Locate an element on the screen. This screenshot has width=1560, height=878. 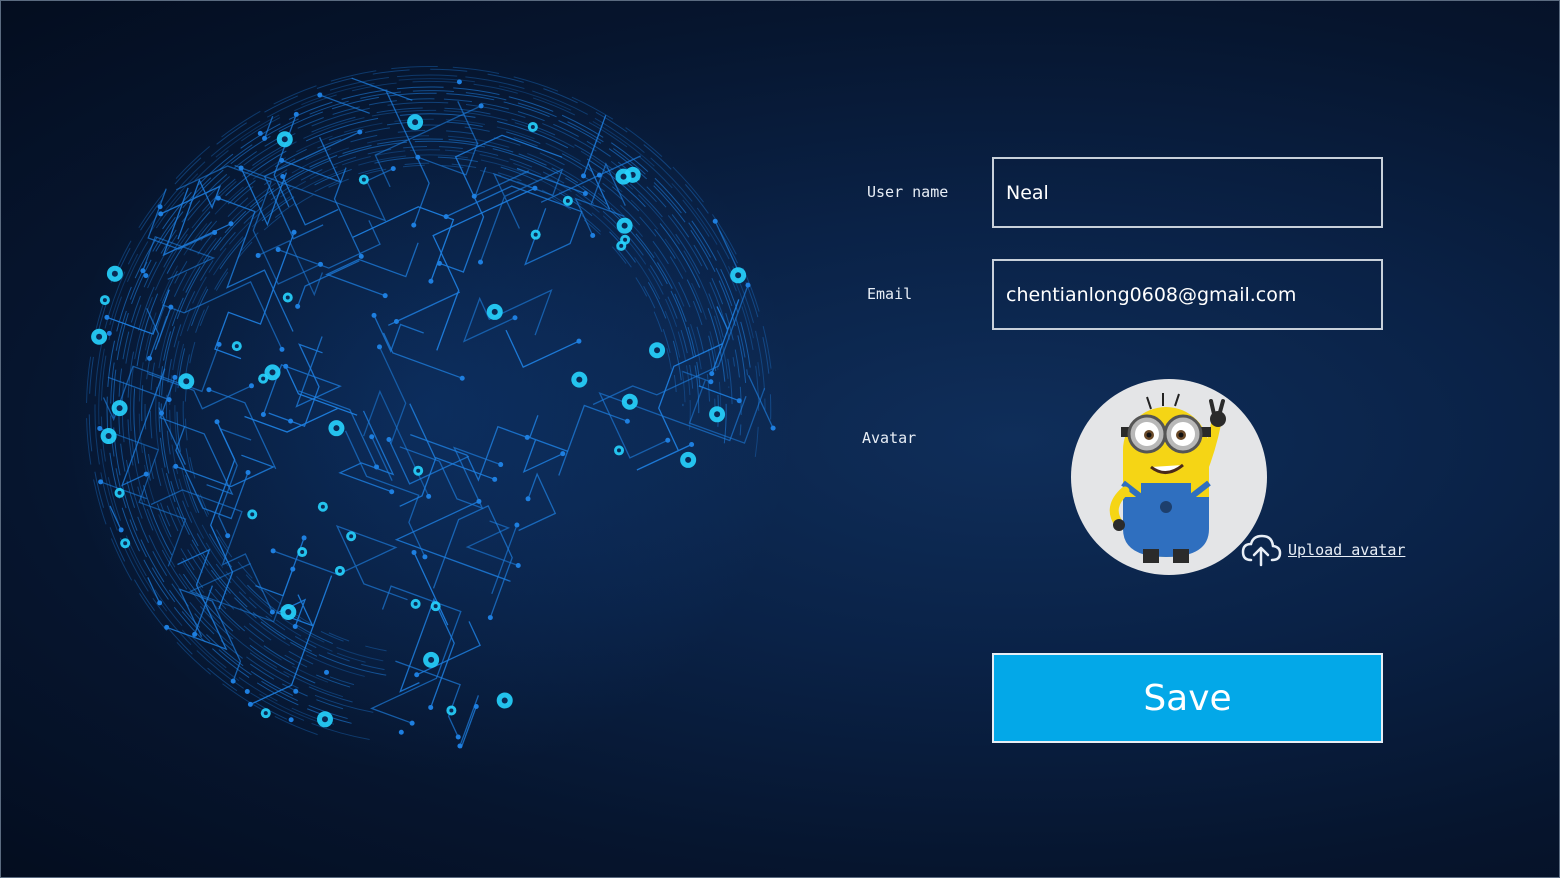
username-field is located at coordinates (1187, 192).